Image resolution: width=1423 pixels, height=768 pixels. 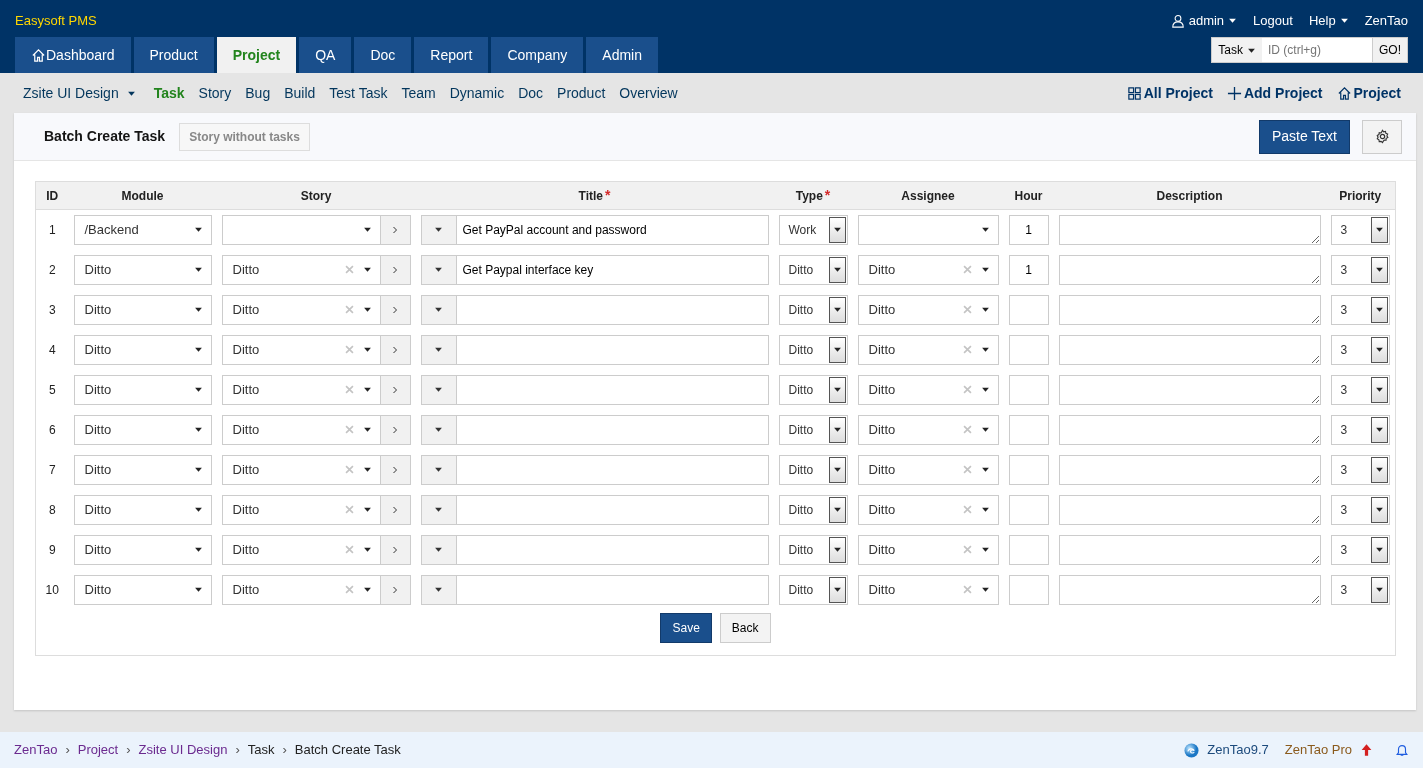 What do you see at coordinates (581, 93) in the screenshot?
I see `sub-nav-link: Product` at bounding box center [581, 93].